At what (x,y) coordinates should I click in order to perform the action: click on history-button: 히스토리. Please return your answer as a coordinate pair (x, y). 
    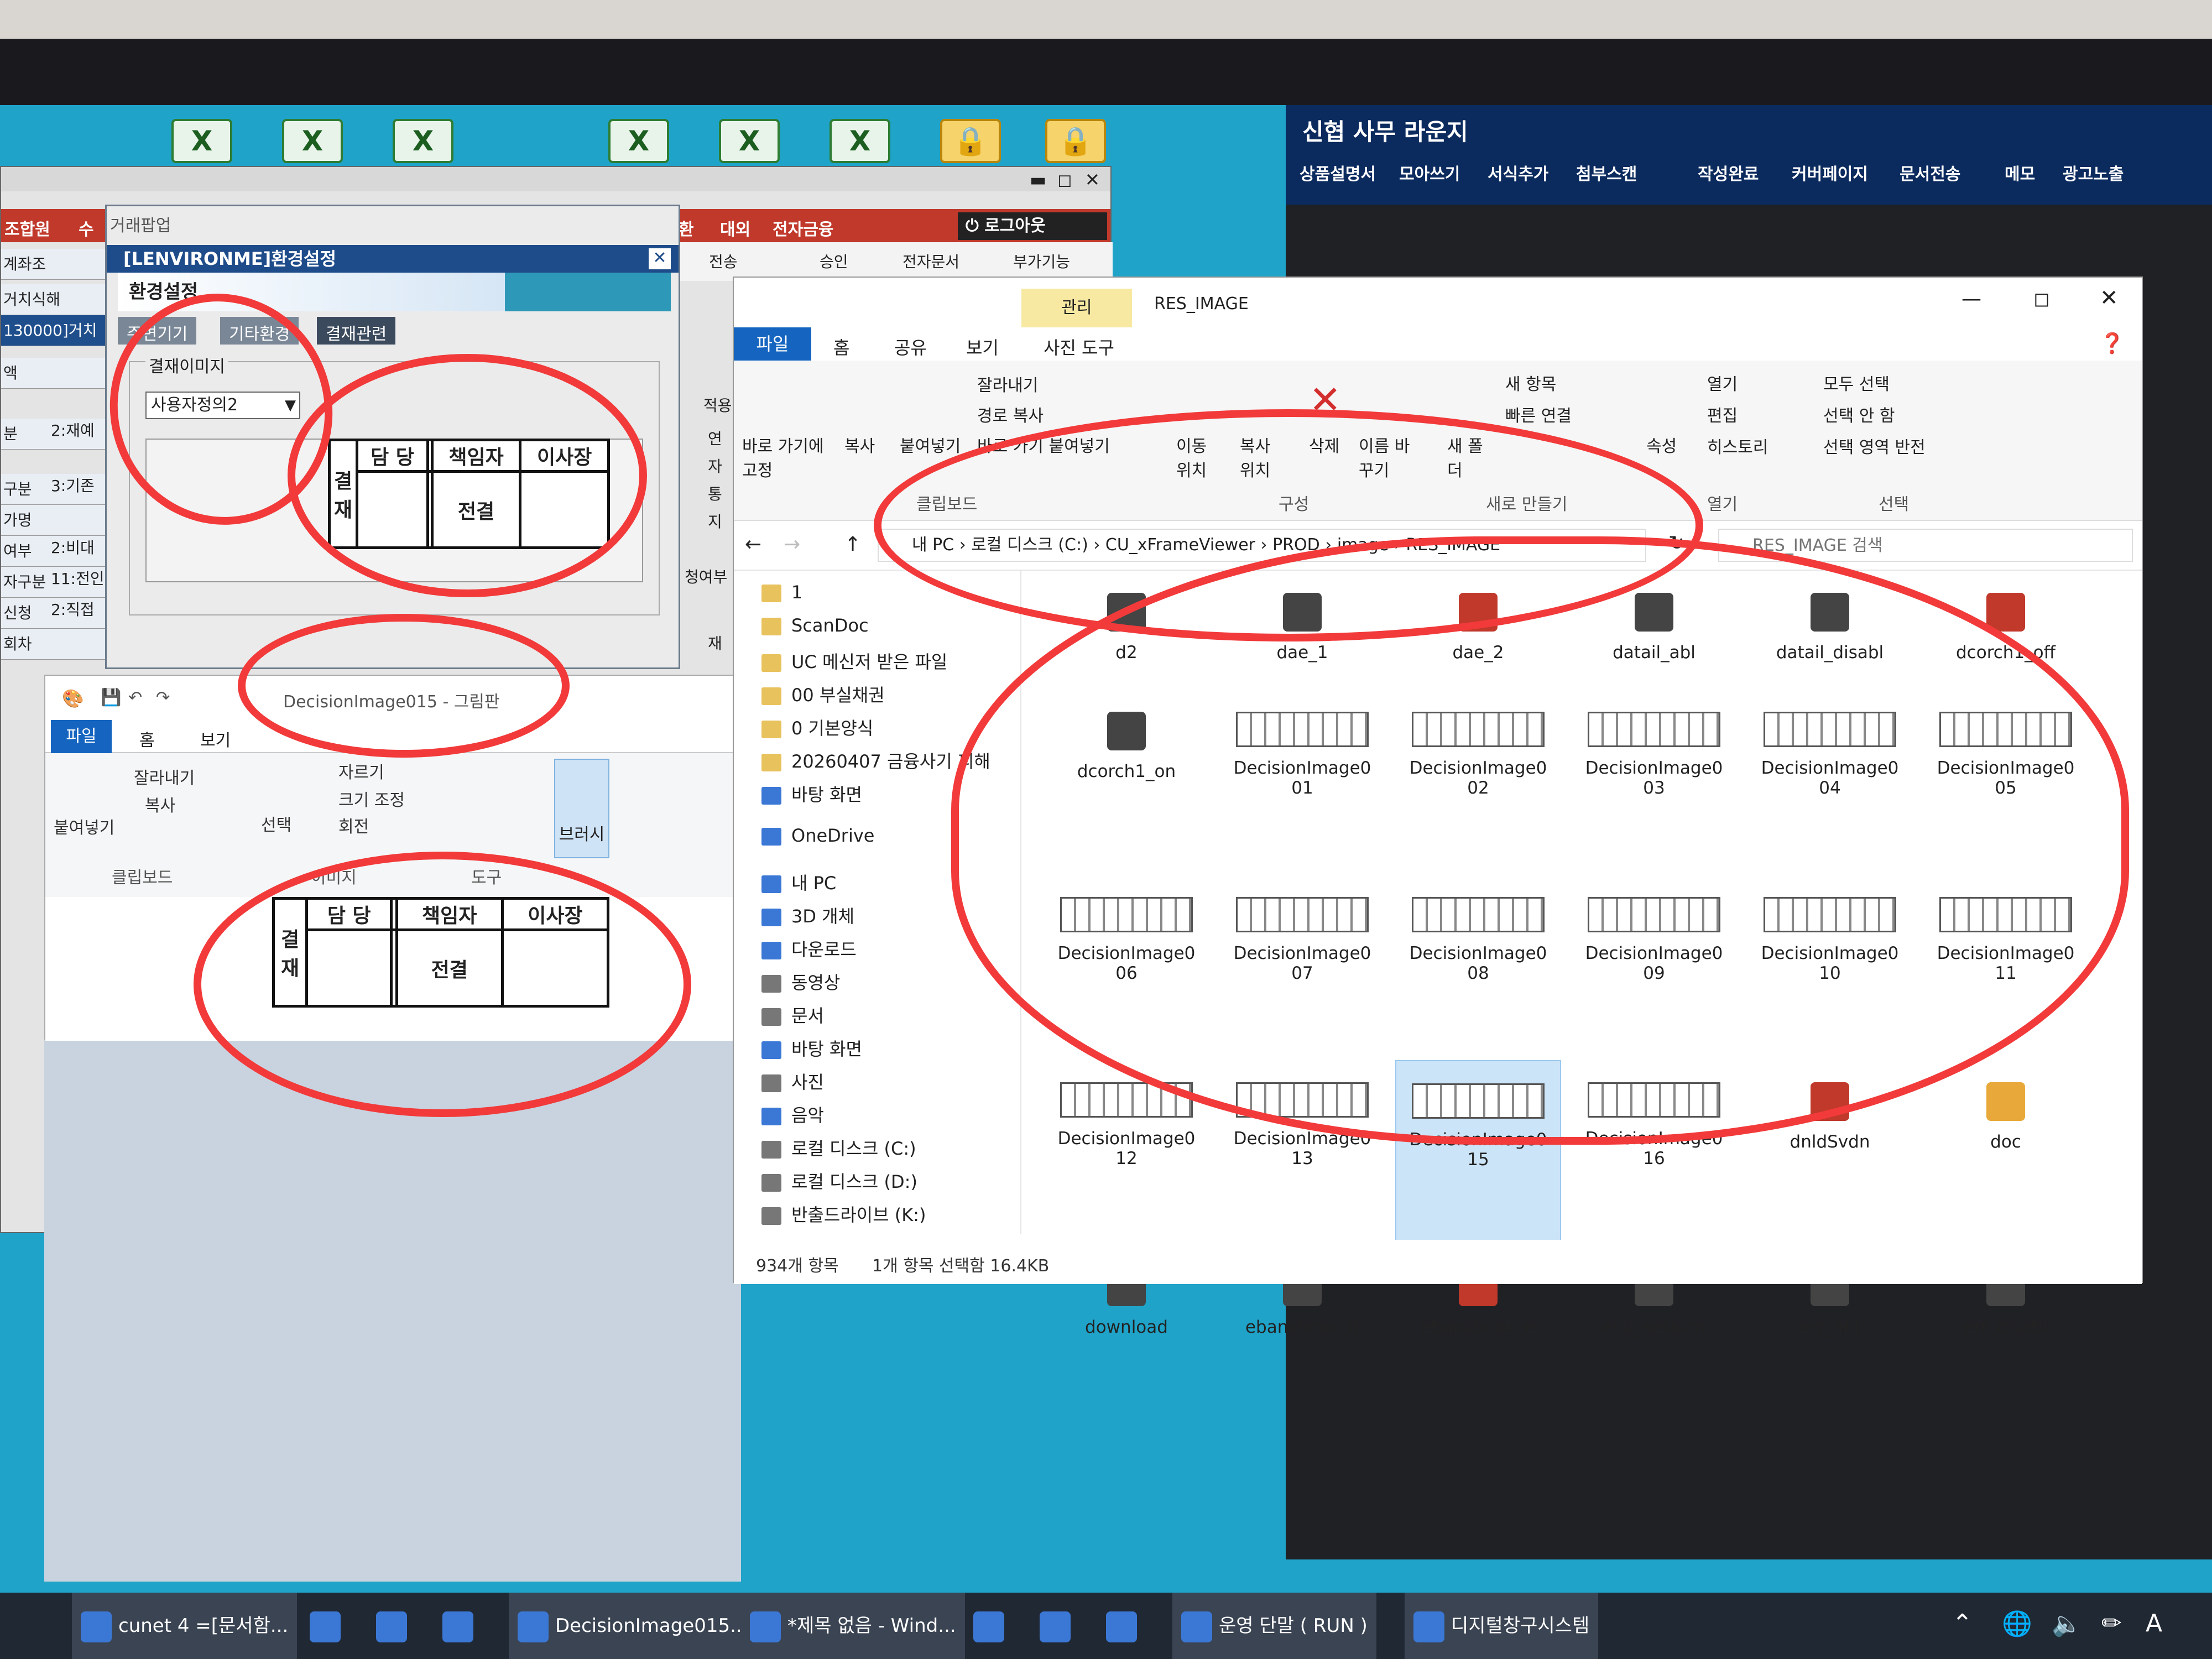
    Looking at the image, I should click on (1738, 446).